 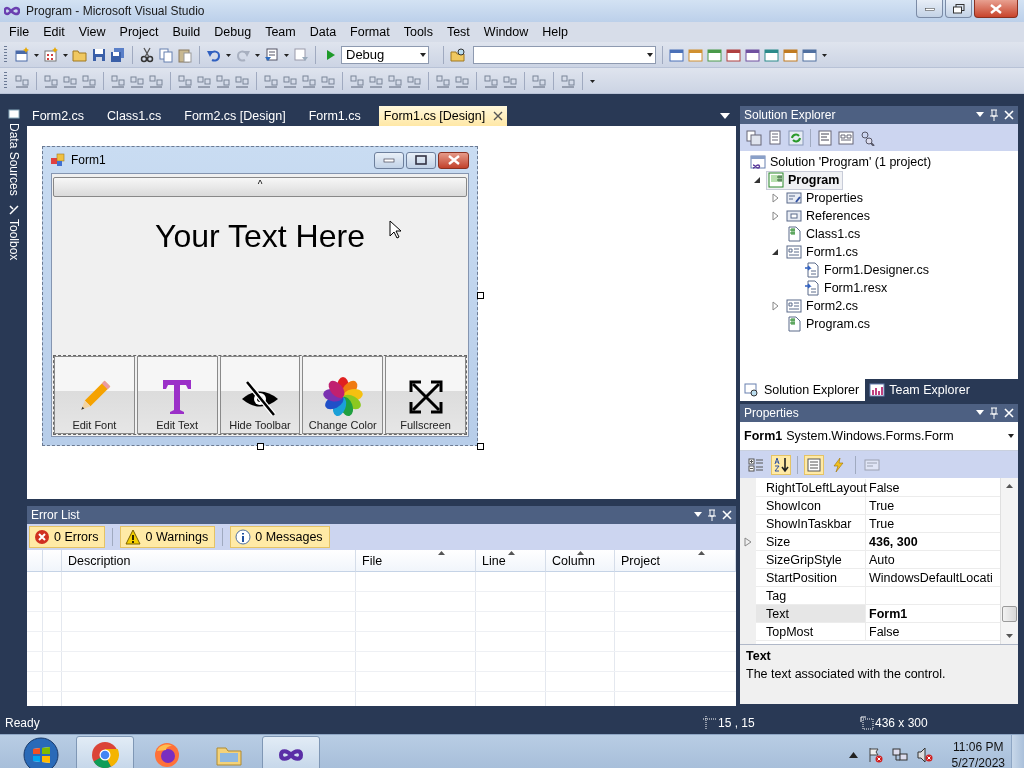 What do you see at coordinates (13, 232) in the screenshot?
I see `side-tab: Toolbox` at bounding box center [13, 232].